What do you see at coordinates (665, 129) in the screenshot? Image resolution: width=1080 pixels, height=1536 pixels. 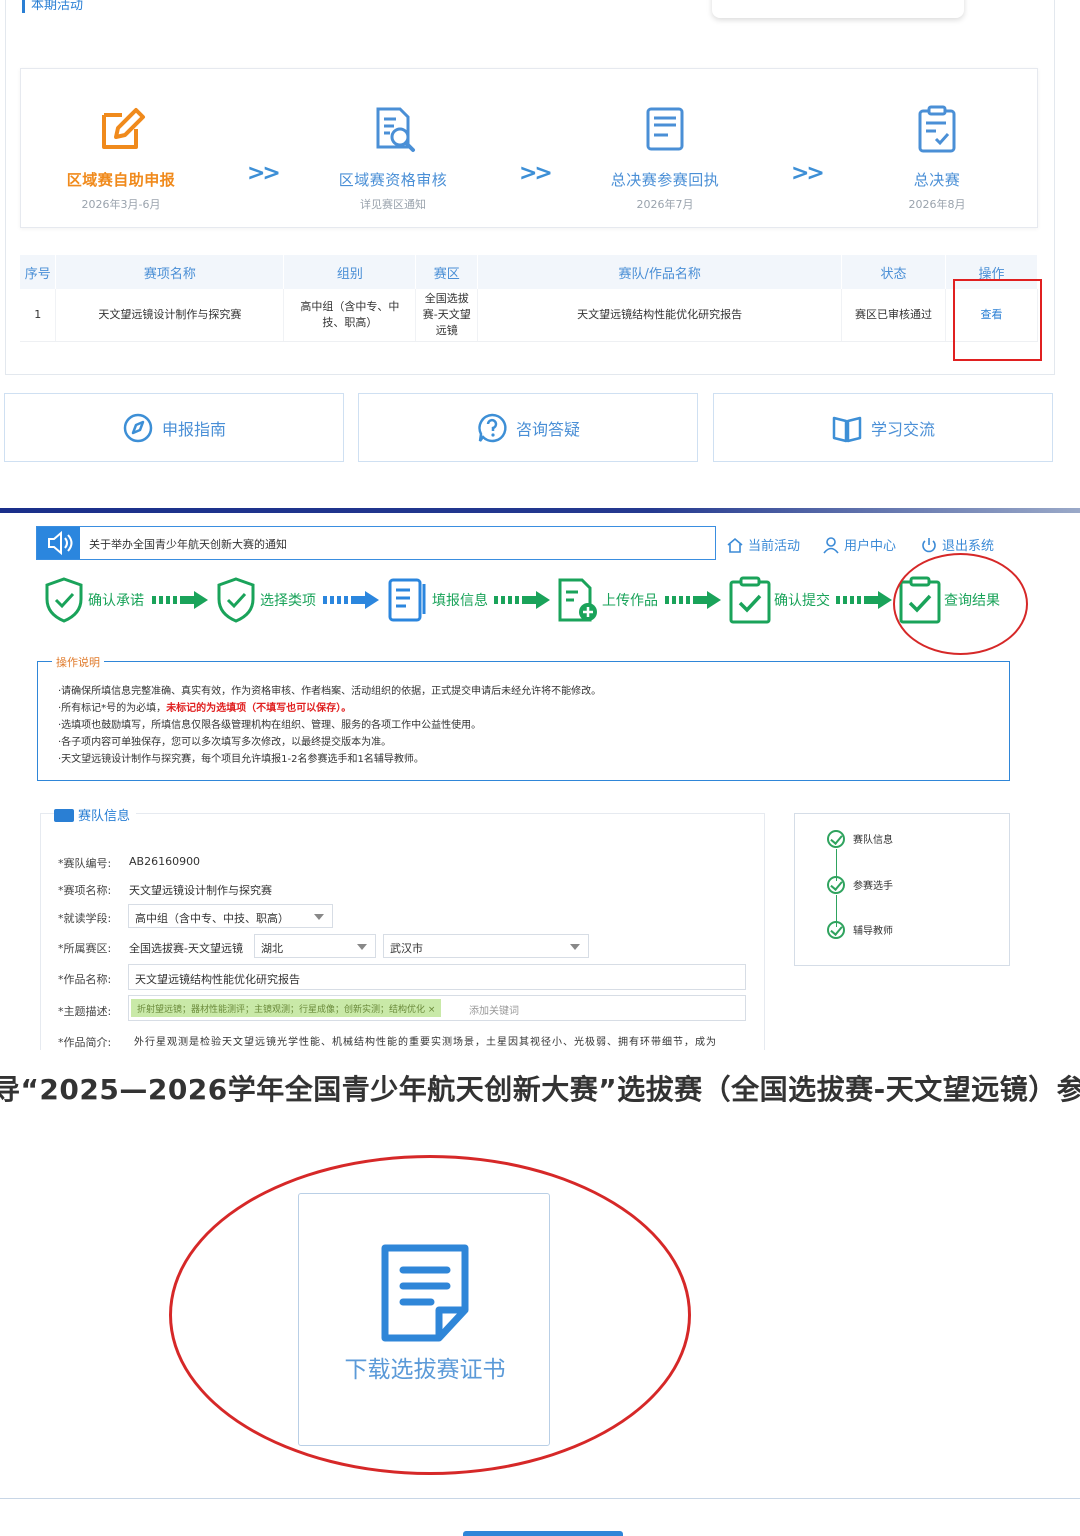 I see `form-icon` at bounding box center [665, 129].